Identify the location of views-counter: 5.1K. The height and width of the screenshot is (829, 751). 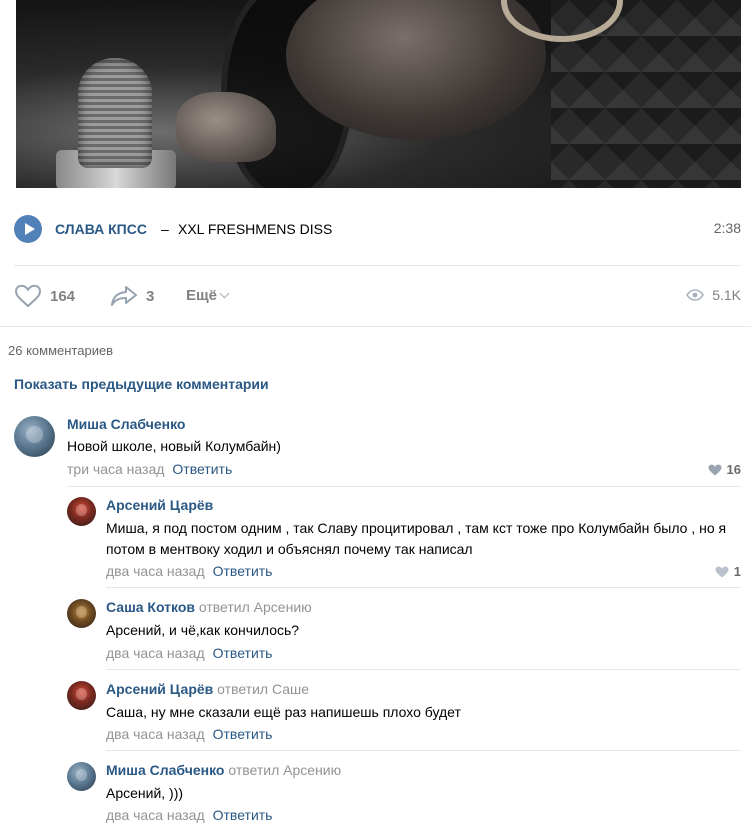
(713, 295).